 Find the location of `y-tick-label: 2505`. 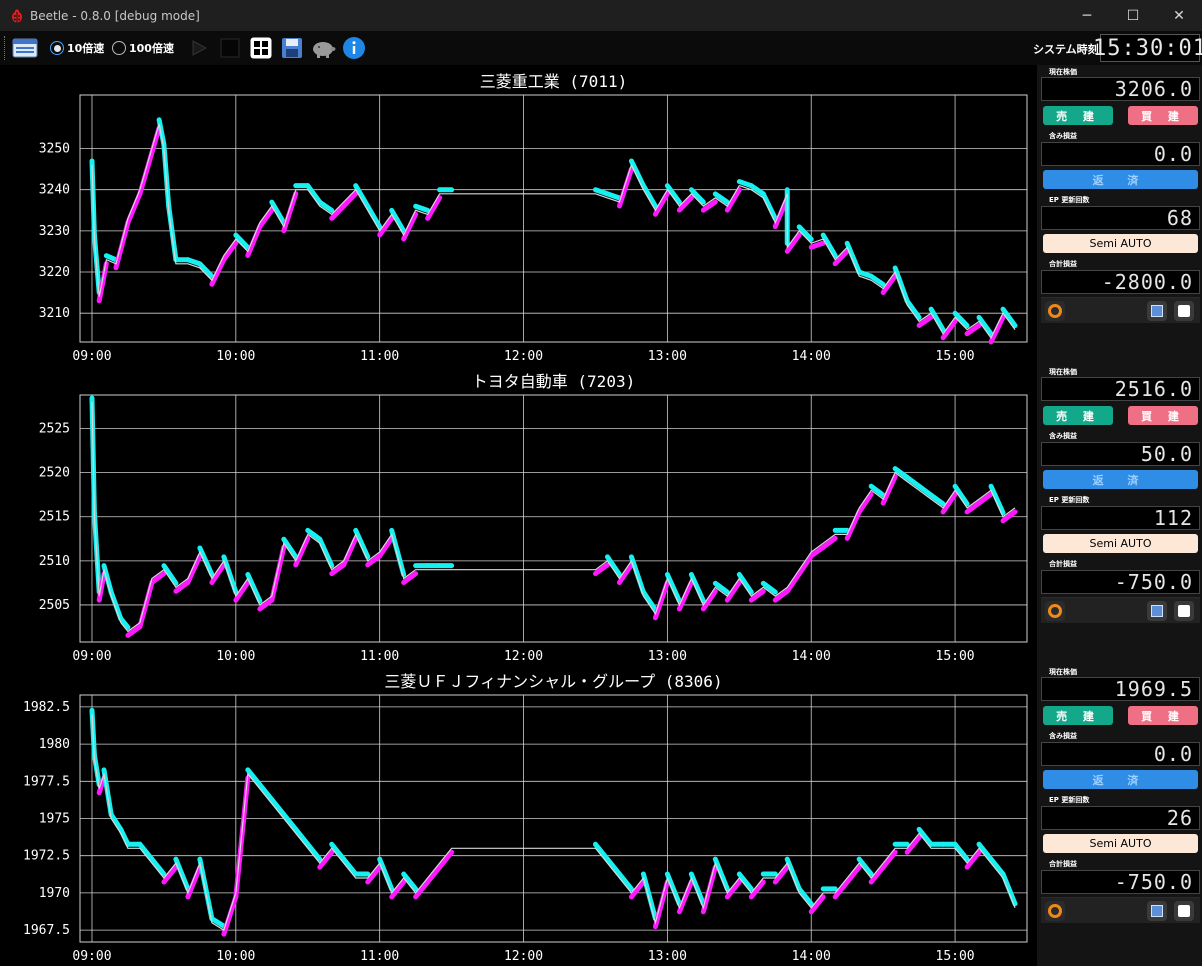

y-tick-label: 2505 is located at coordinates (54, 605).